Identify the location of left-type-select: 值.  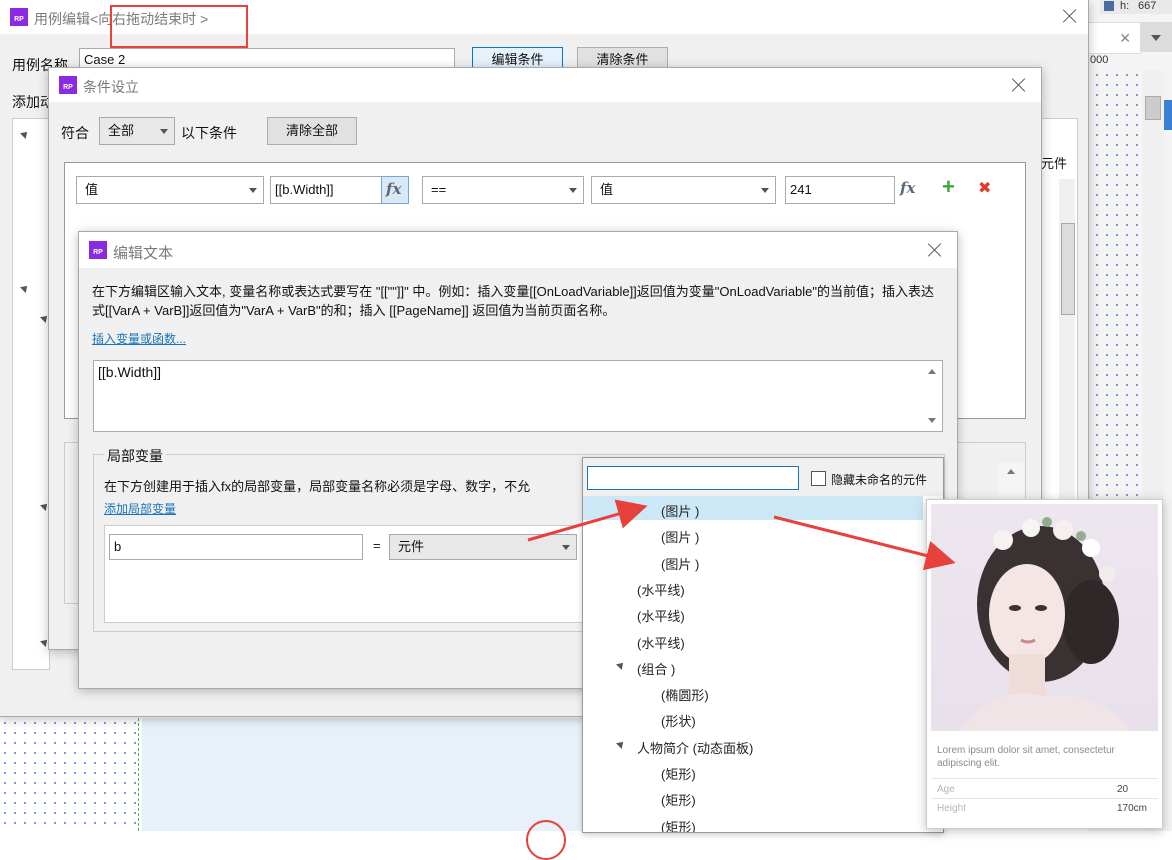
(170, 190).